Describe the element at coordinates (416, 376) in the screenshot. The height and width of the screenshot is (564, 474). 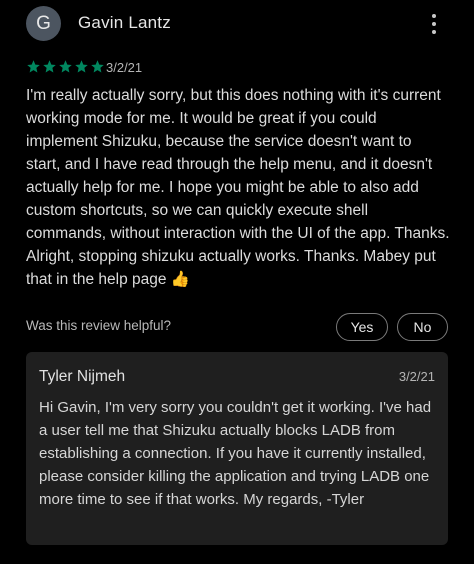
I see `reply-date: 3/2/21` at that location.